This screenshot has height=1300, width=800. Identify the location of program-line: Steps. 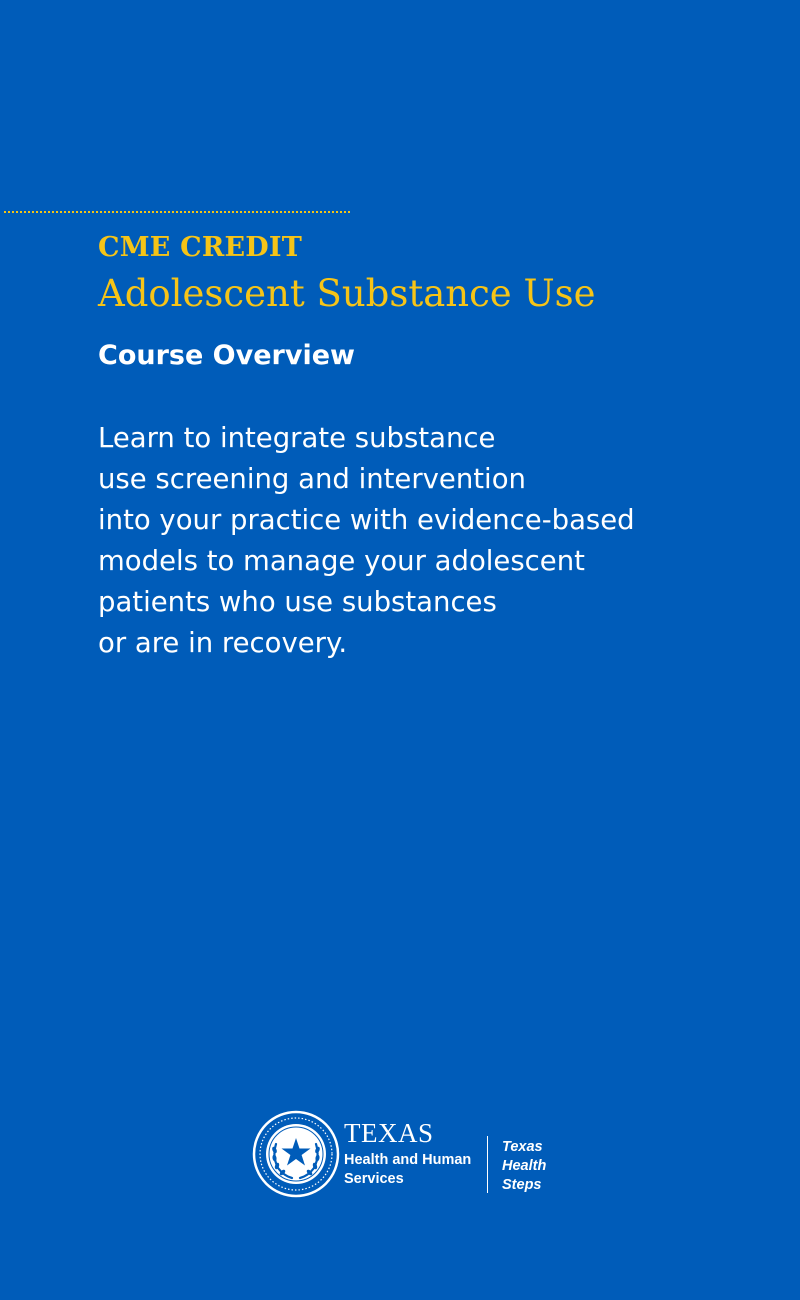
(522, 1185).